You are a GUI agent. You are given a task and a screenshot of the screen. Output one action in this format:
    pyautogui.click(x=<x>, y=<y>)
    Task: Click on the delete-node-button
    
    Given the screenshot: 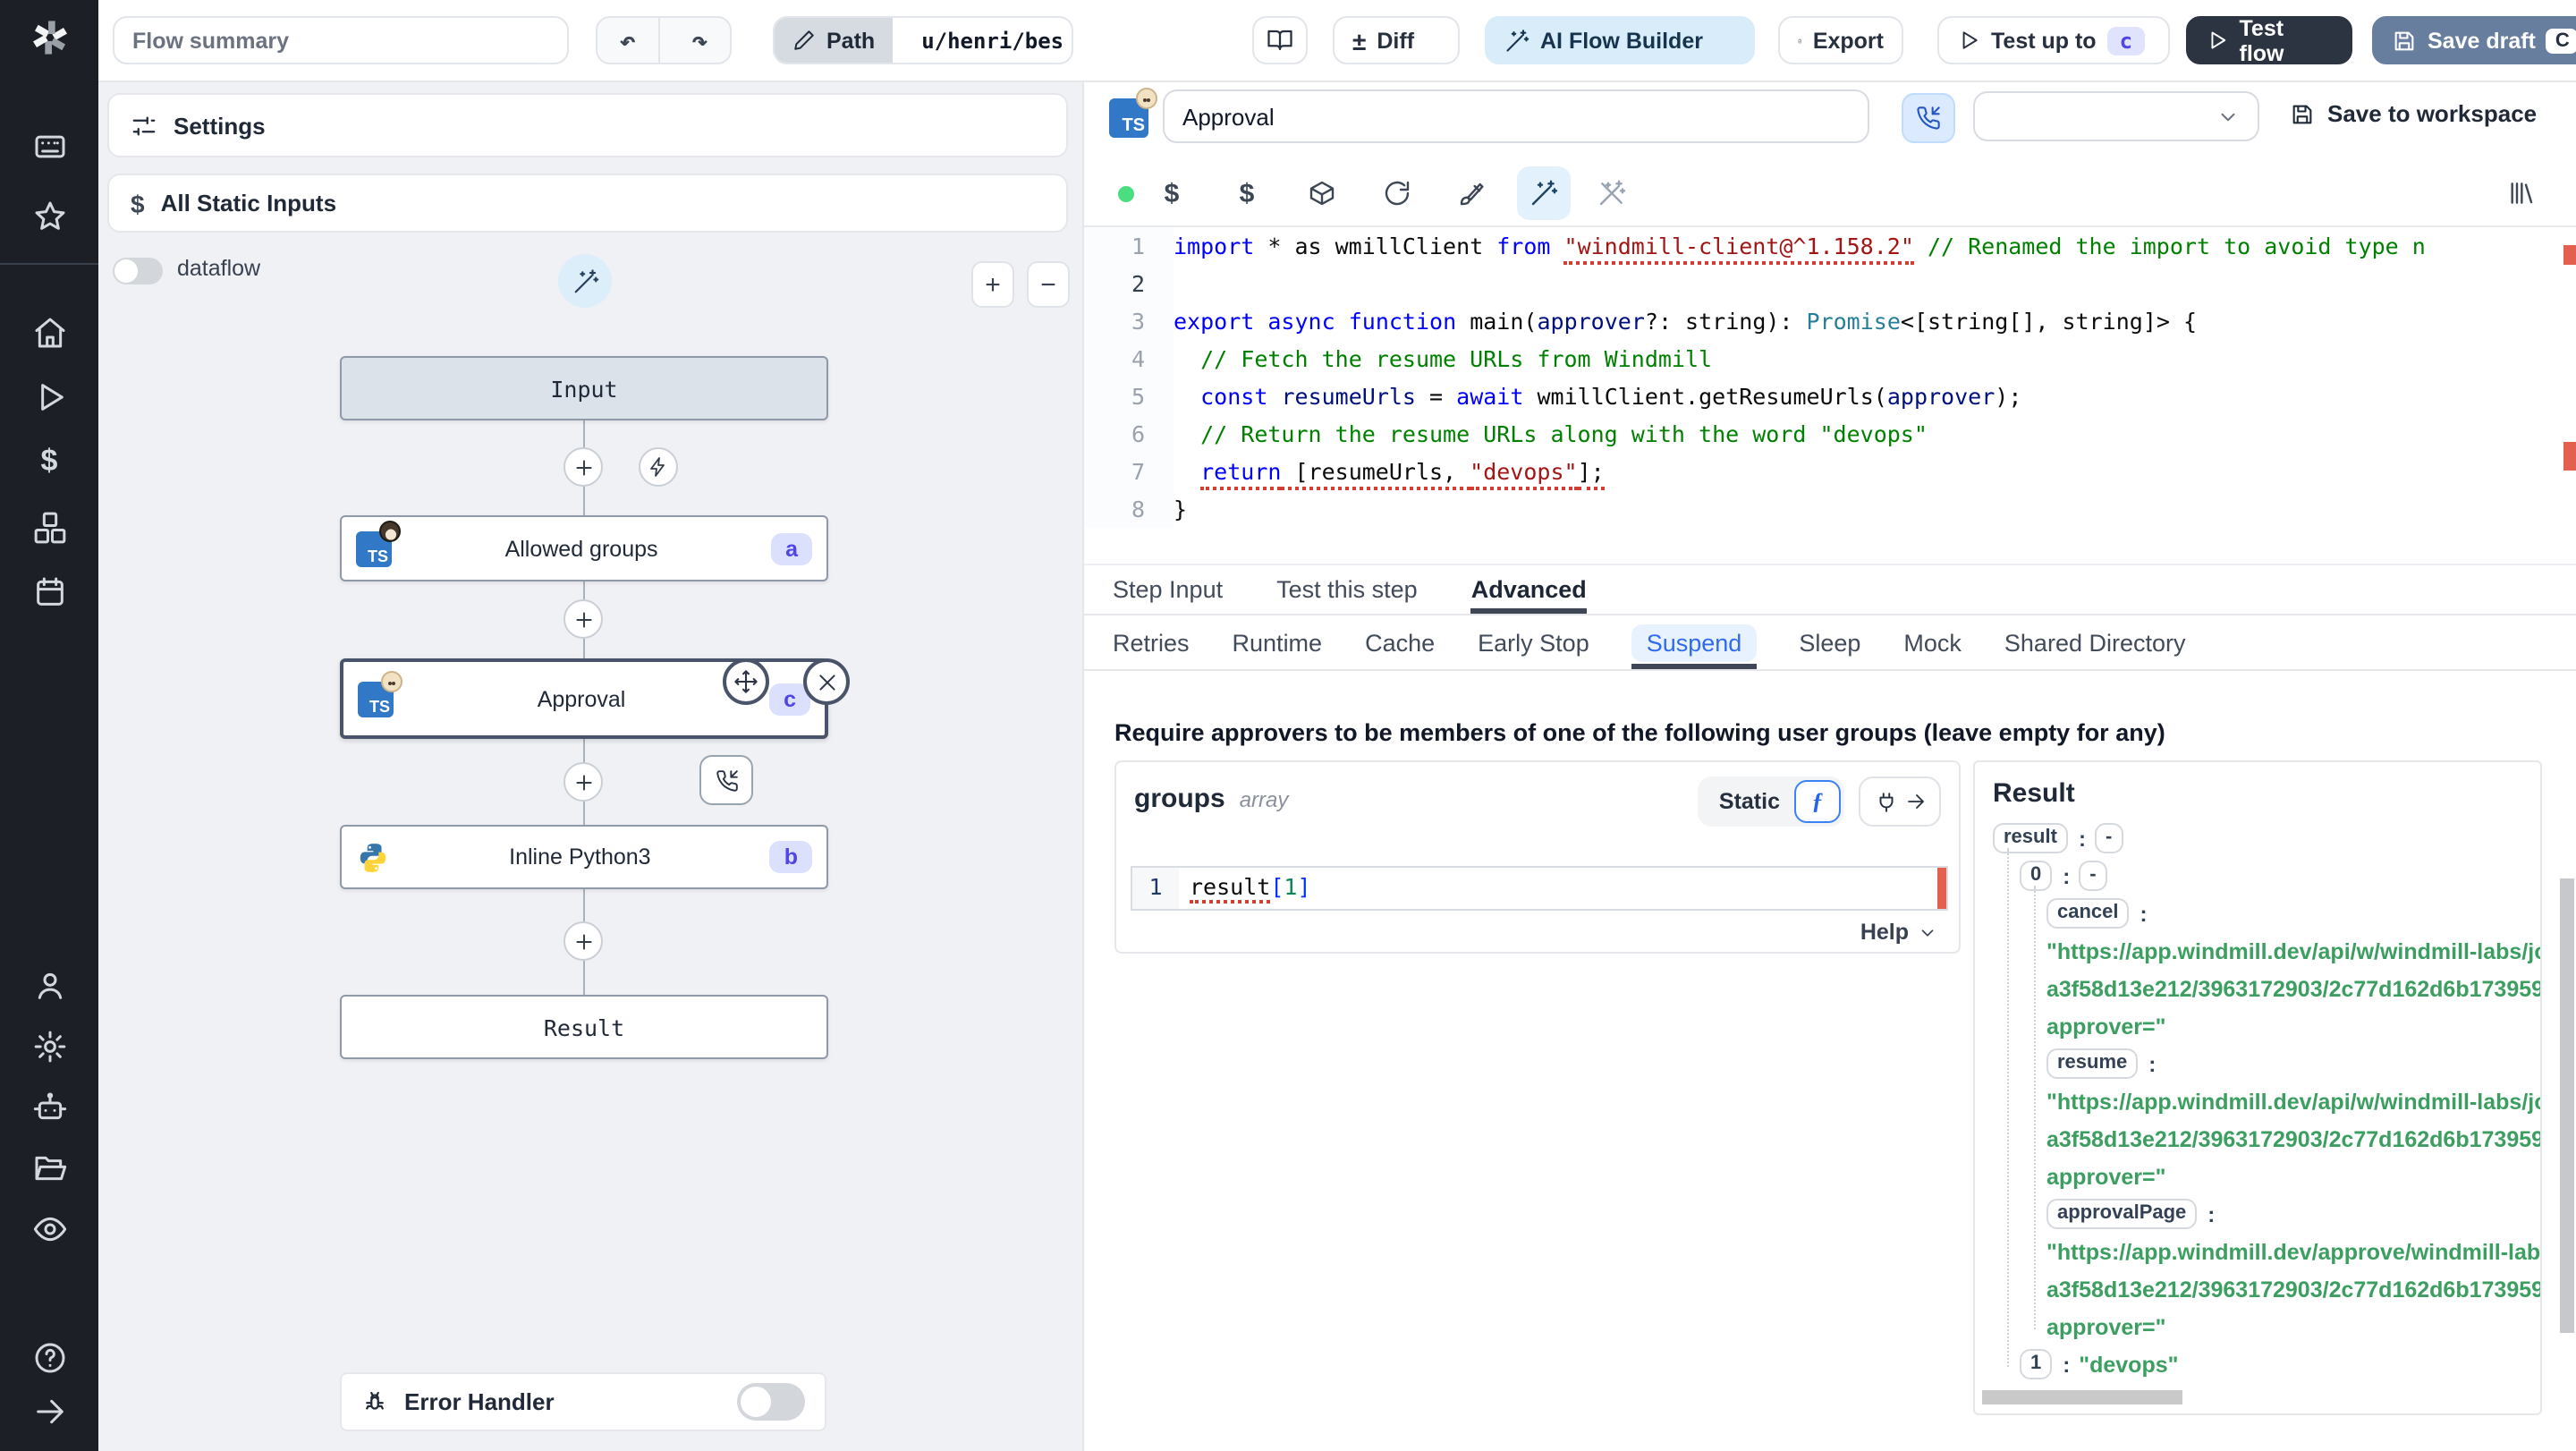 What is the action you would take?
    pyautogui.click(x=826, y=681)
    